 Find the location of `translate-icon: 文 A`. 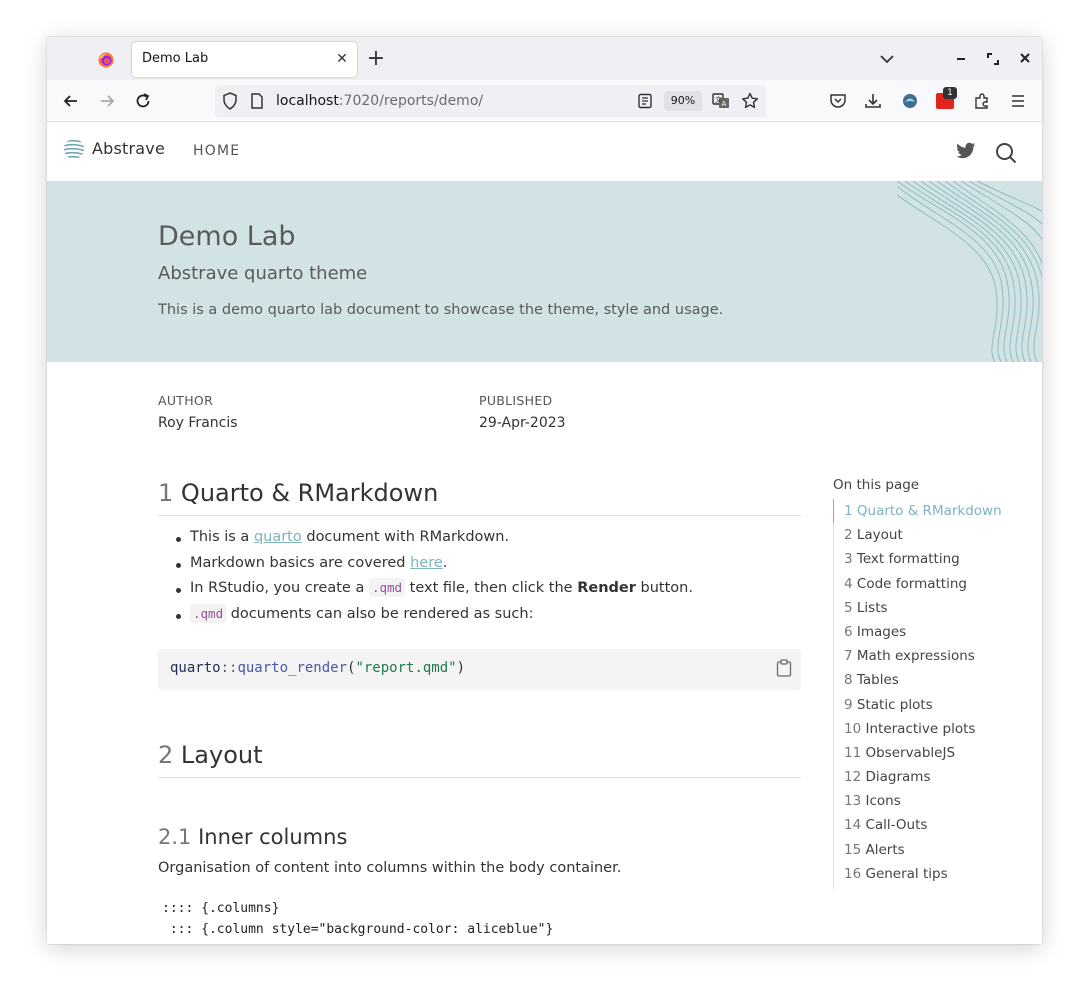

translate-icon: 文 A is located at coordinates (721, 101).